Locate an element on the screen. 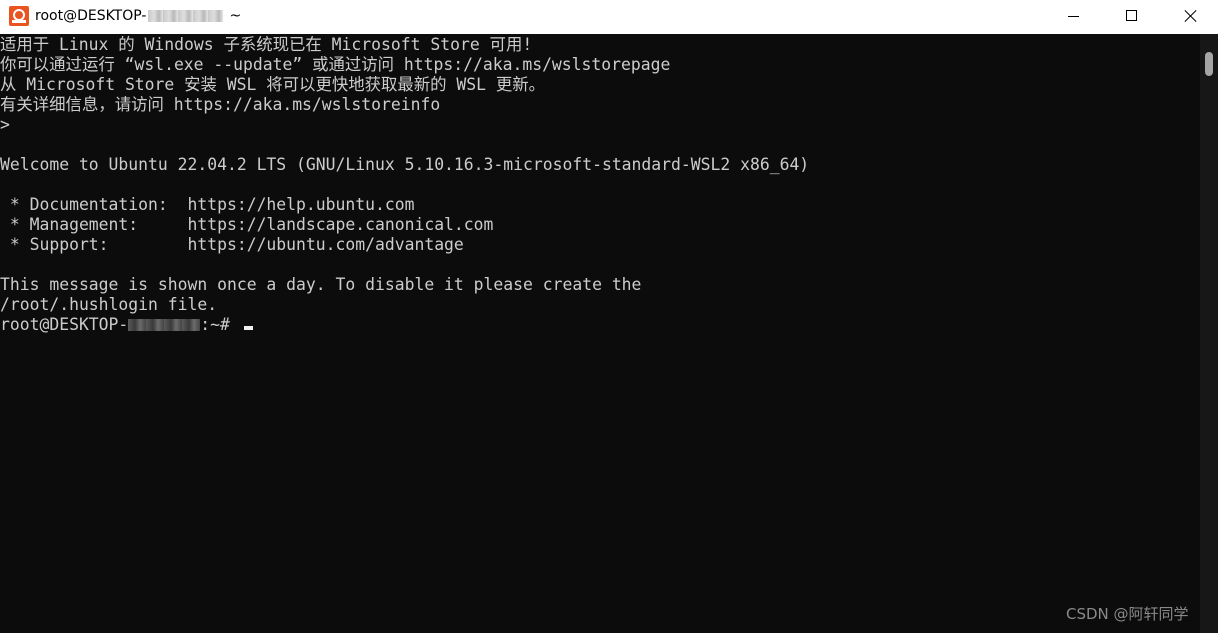 Image resolution: width=1218 pixels, height=633 pixels. maximize-icon is located at coordinates (1131, 15).